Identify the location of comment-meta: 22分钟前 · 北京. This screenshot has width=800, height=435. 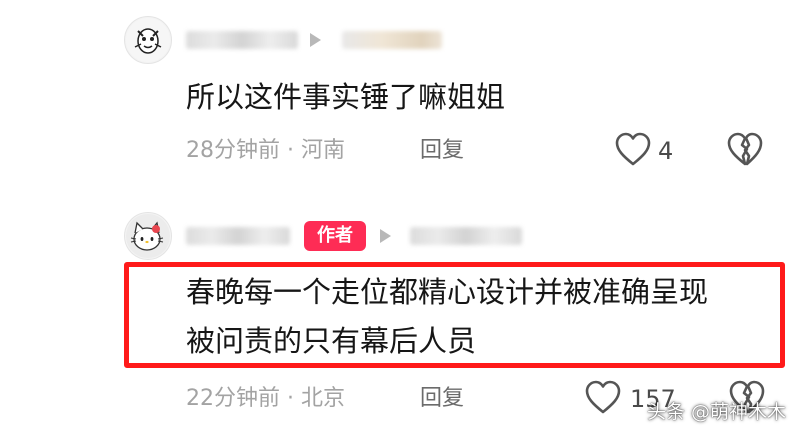
(265, 398).